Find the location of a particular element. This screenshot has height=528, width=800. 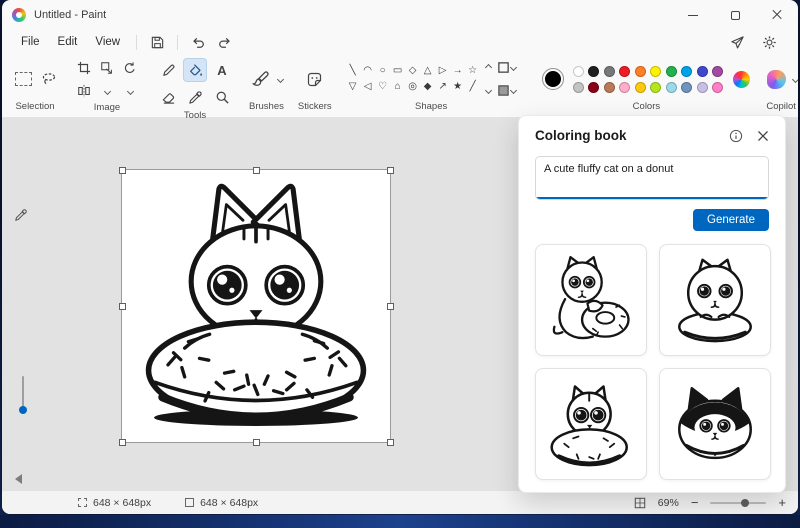

brushes-button is located at coordinates (261, 79).